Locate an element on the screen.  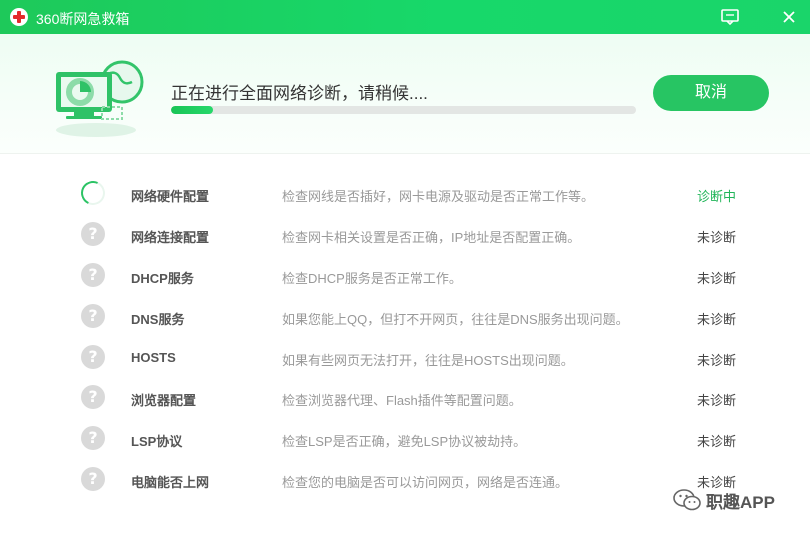
computer-globe-icon is located at coordinates (100, 97).